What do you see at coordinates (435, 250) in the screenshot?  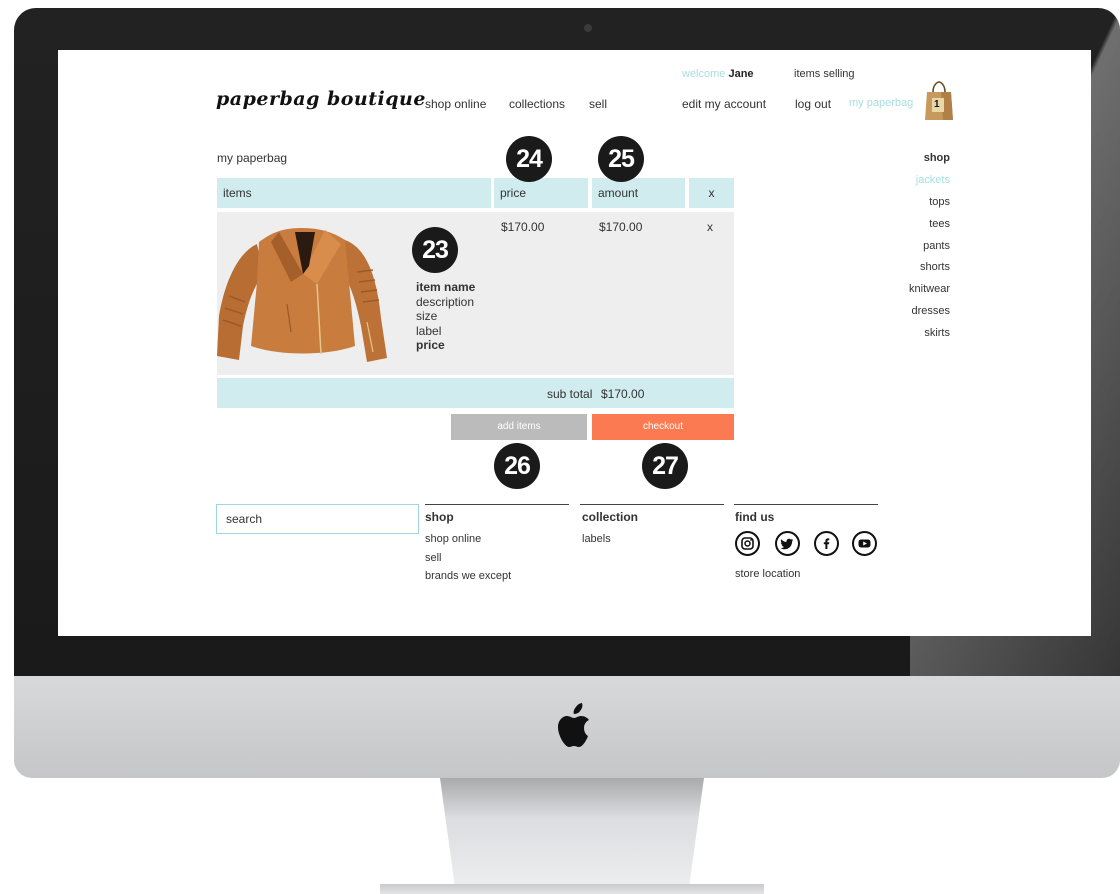 I see `annotation-badge-23: 23` at bounding box center [435, 250].